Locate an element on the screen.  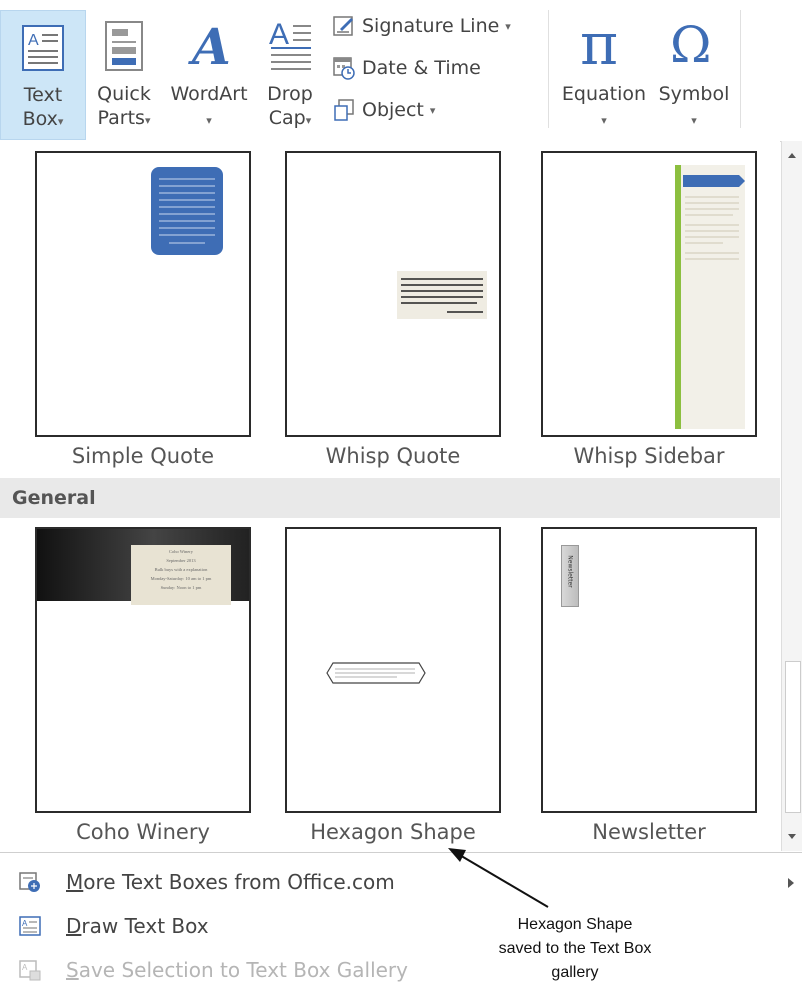
gallery-item-label: Newsletter is located at coordinates (649, 832).